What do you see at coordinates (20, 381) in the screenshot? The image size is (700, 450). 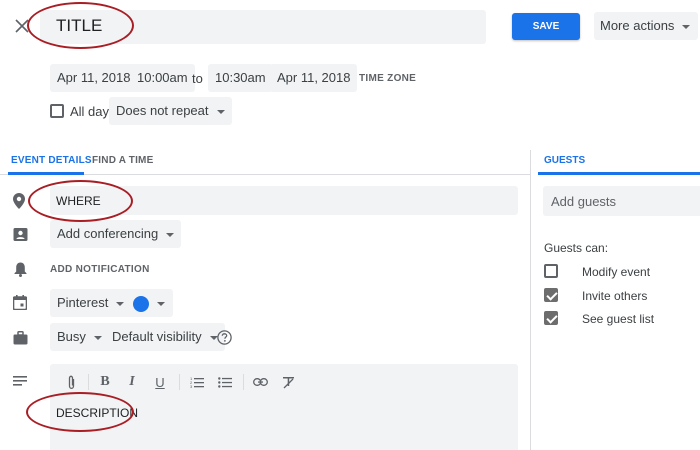 I see `description-lines-icon` at bounding box center [20, 381].